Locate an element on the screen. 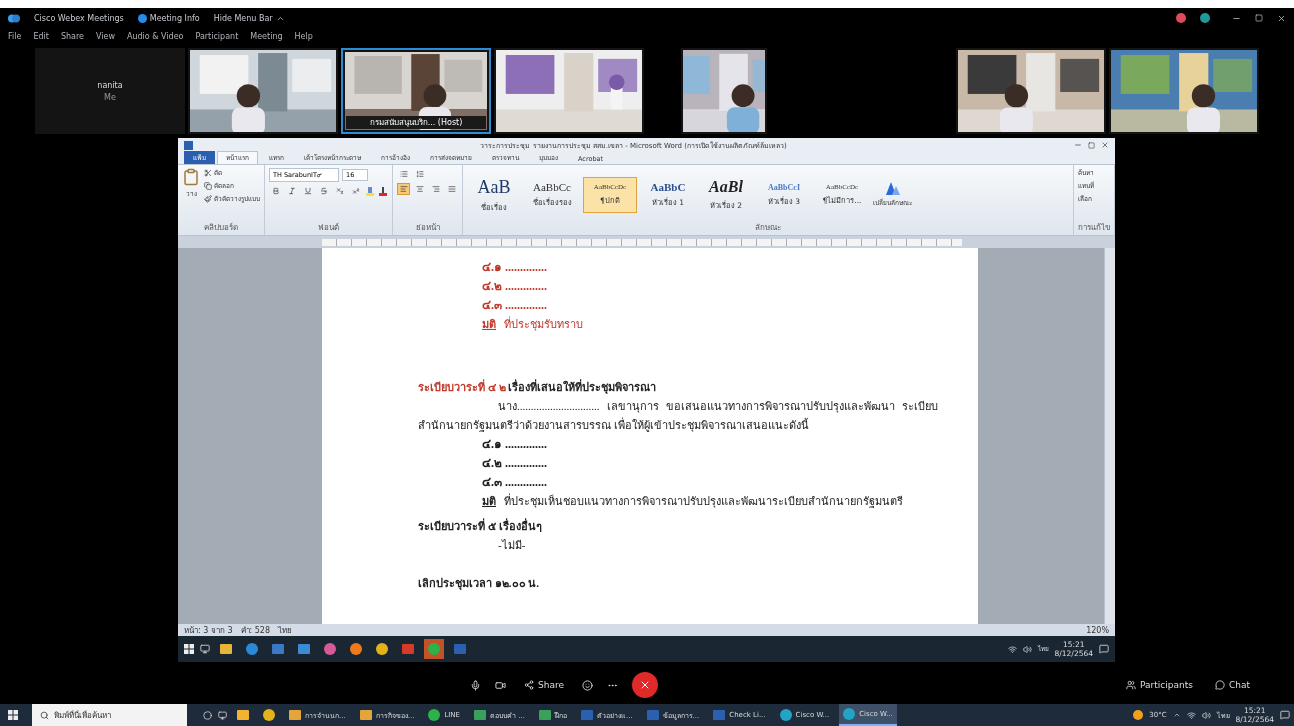 This screenshot has width=1294, height=726. video-camera-icon is located at coordinates (500, 685).